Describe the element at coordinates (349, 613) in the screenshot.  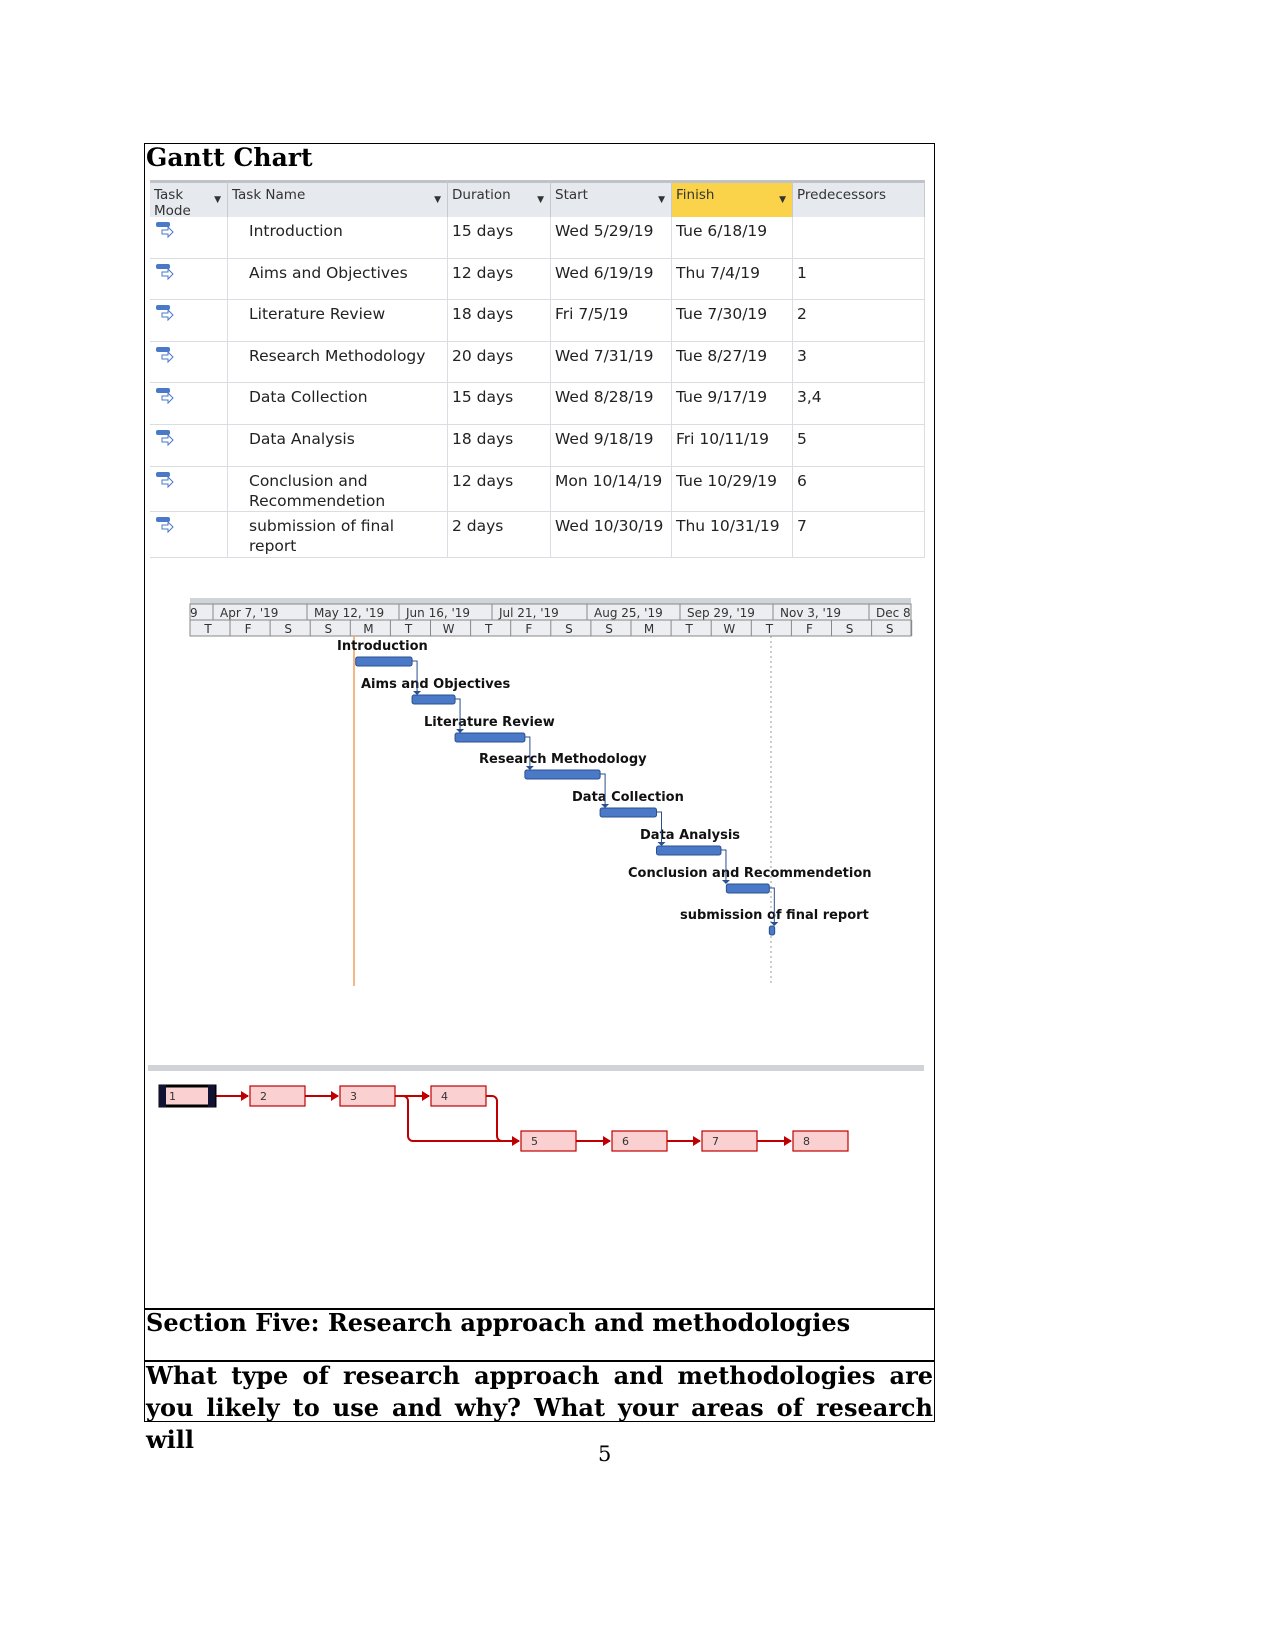
I see `timeline-week-label: May 12, '19` at that location.